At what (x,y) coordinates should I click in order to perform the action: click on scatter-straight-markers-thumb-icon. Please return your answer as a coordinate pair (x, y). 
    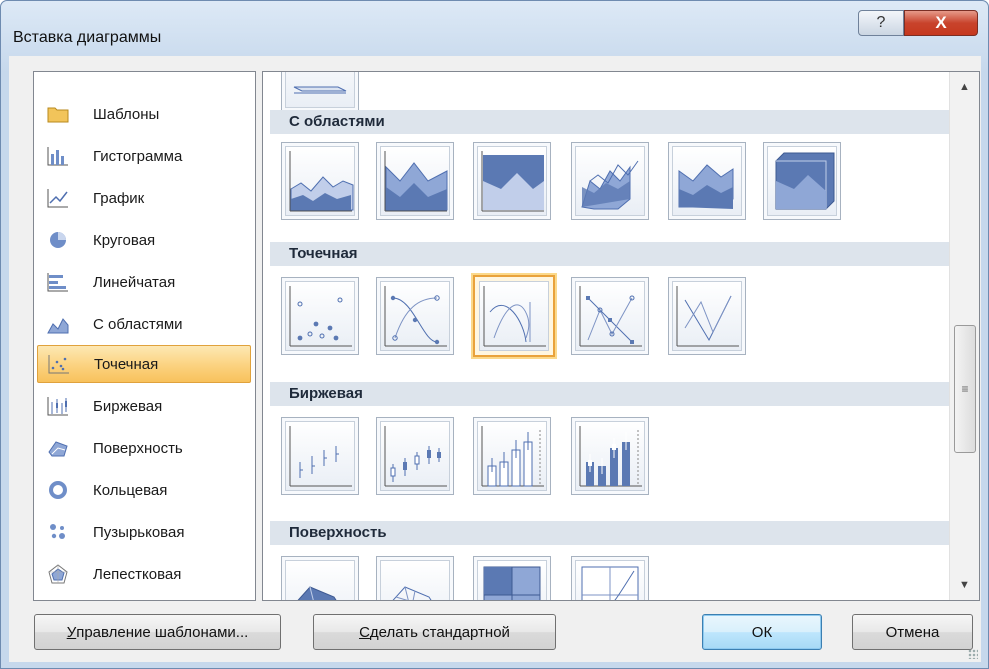
    Looking at the image, I should click on (610, 316).